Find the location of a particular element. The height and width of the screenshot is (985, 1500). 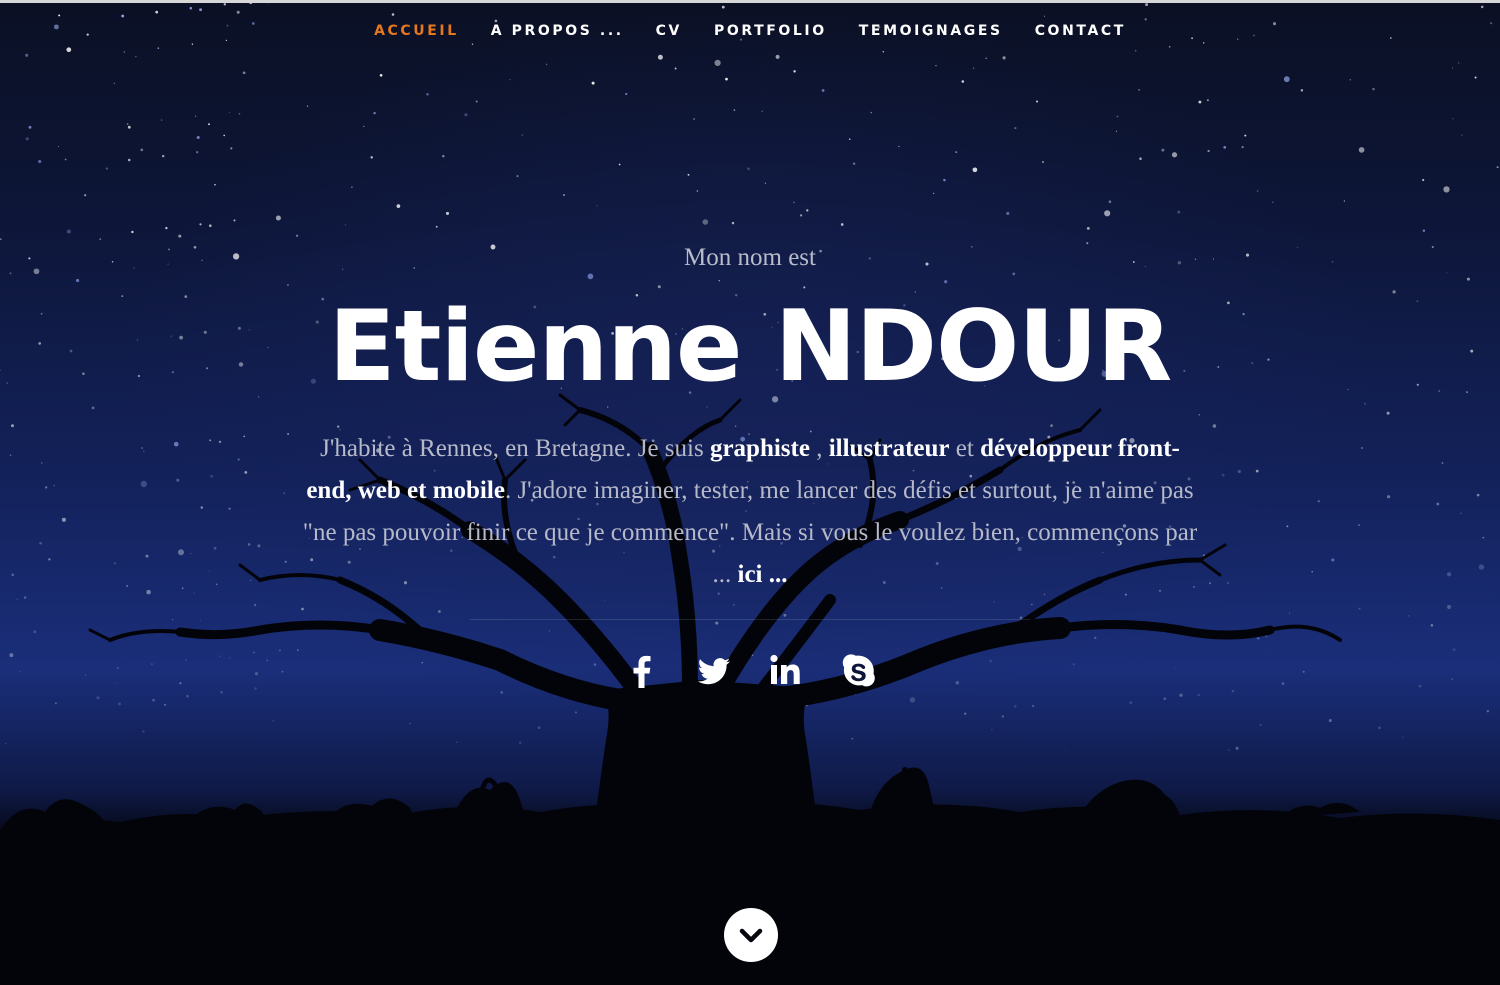

twitter-icon is located at coordinates (713, 671).